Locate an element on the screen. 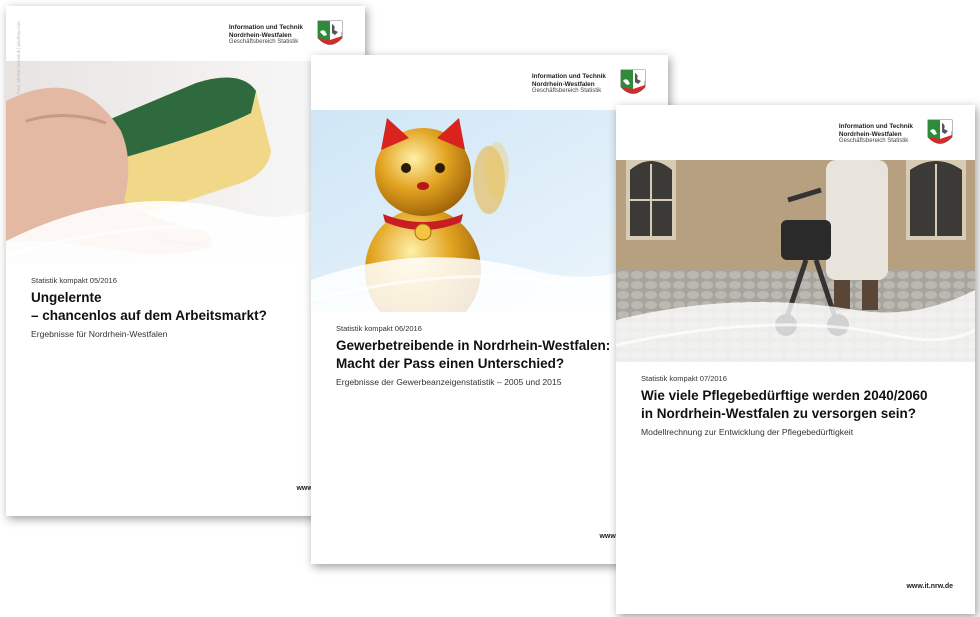 The image size is (980, 617). series-label: Statistik kompakt 05/2016 is located at coordinates (74, 280).